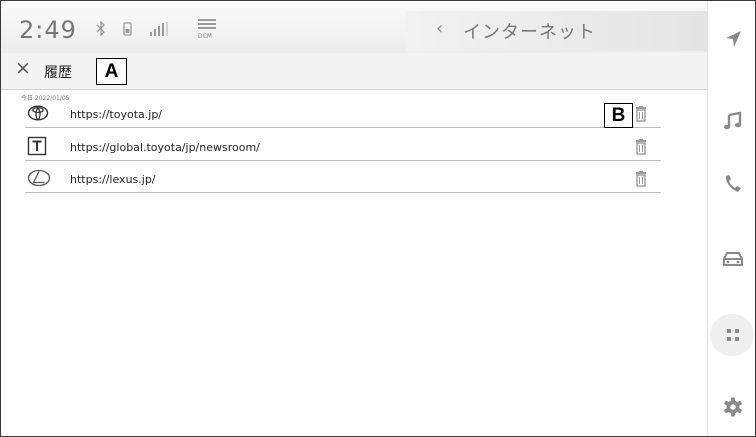 The image size is (756, 437). Describe the element at coordinates (23, 68) in the screenshot. I see `close-button: ×` at that location.